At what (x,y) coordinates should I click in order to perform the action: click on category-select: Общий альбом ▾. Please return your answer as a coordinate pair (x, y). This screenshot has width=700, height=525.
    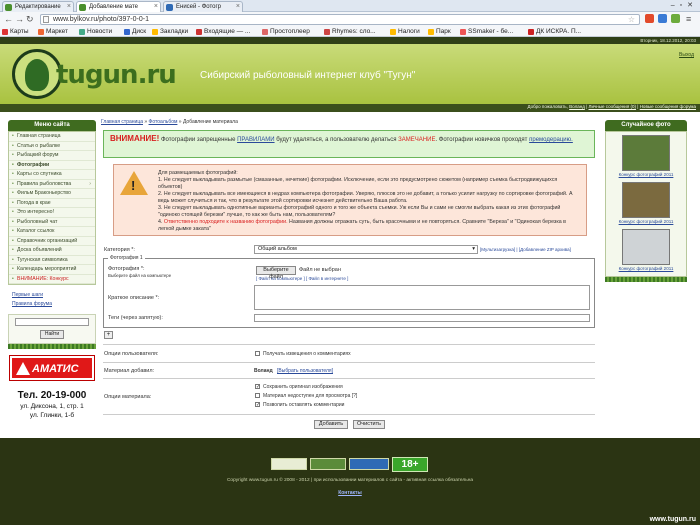
    Looking at the image, I should click on (366, 249).